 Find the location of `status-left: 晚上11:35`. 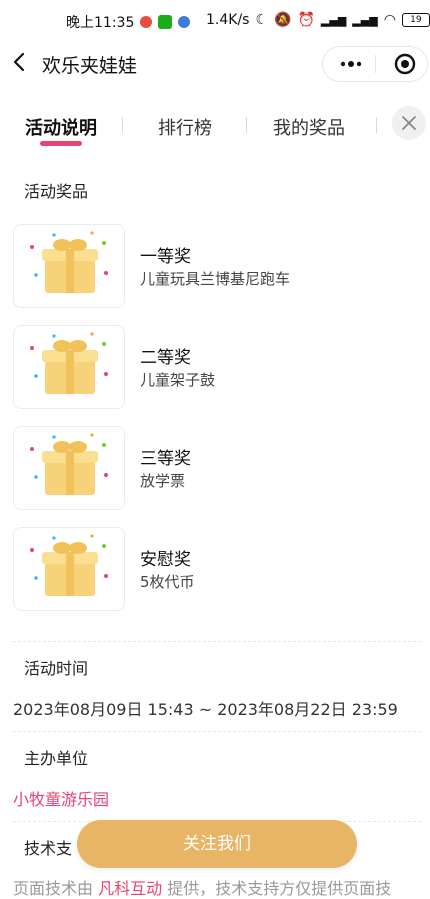

status-left: 晚上11:35 is located at coordinates (128, 22).